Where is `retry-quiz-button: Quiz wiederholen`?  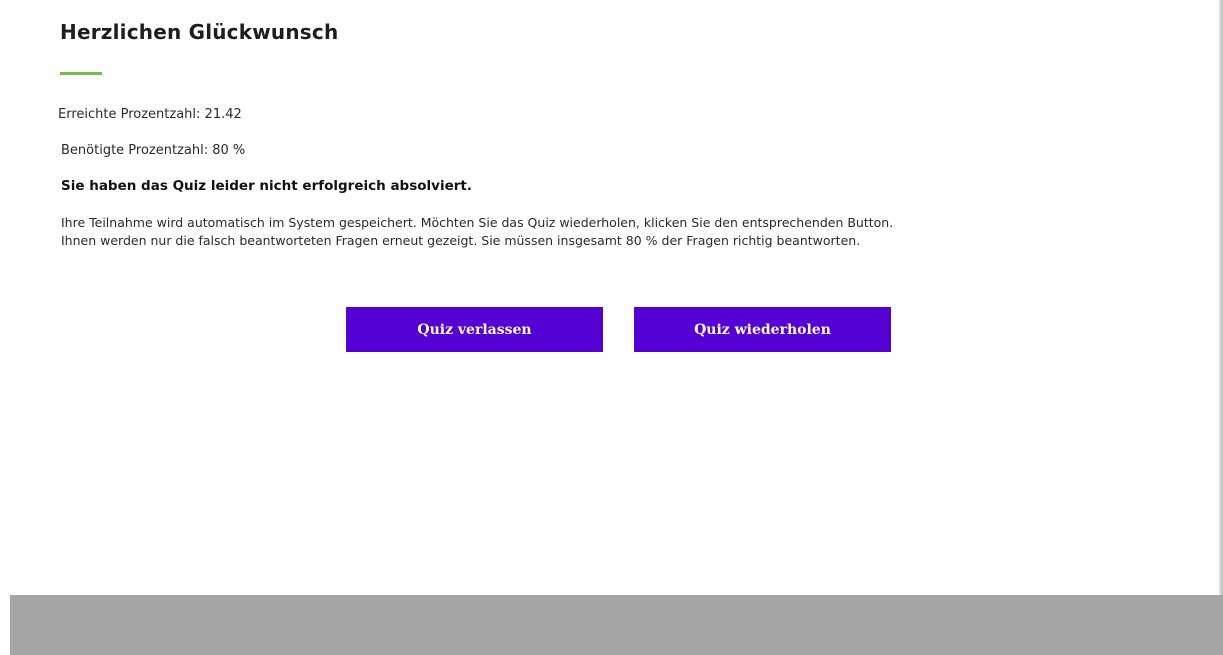 retry-quiz-button: Quiz wiederholen is located at coordinates (762, 329).